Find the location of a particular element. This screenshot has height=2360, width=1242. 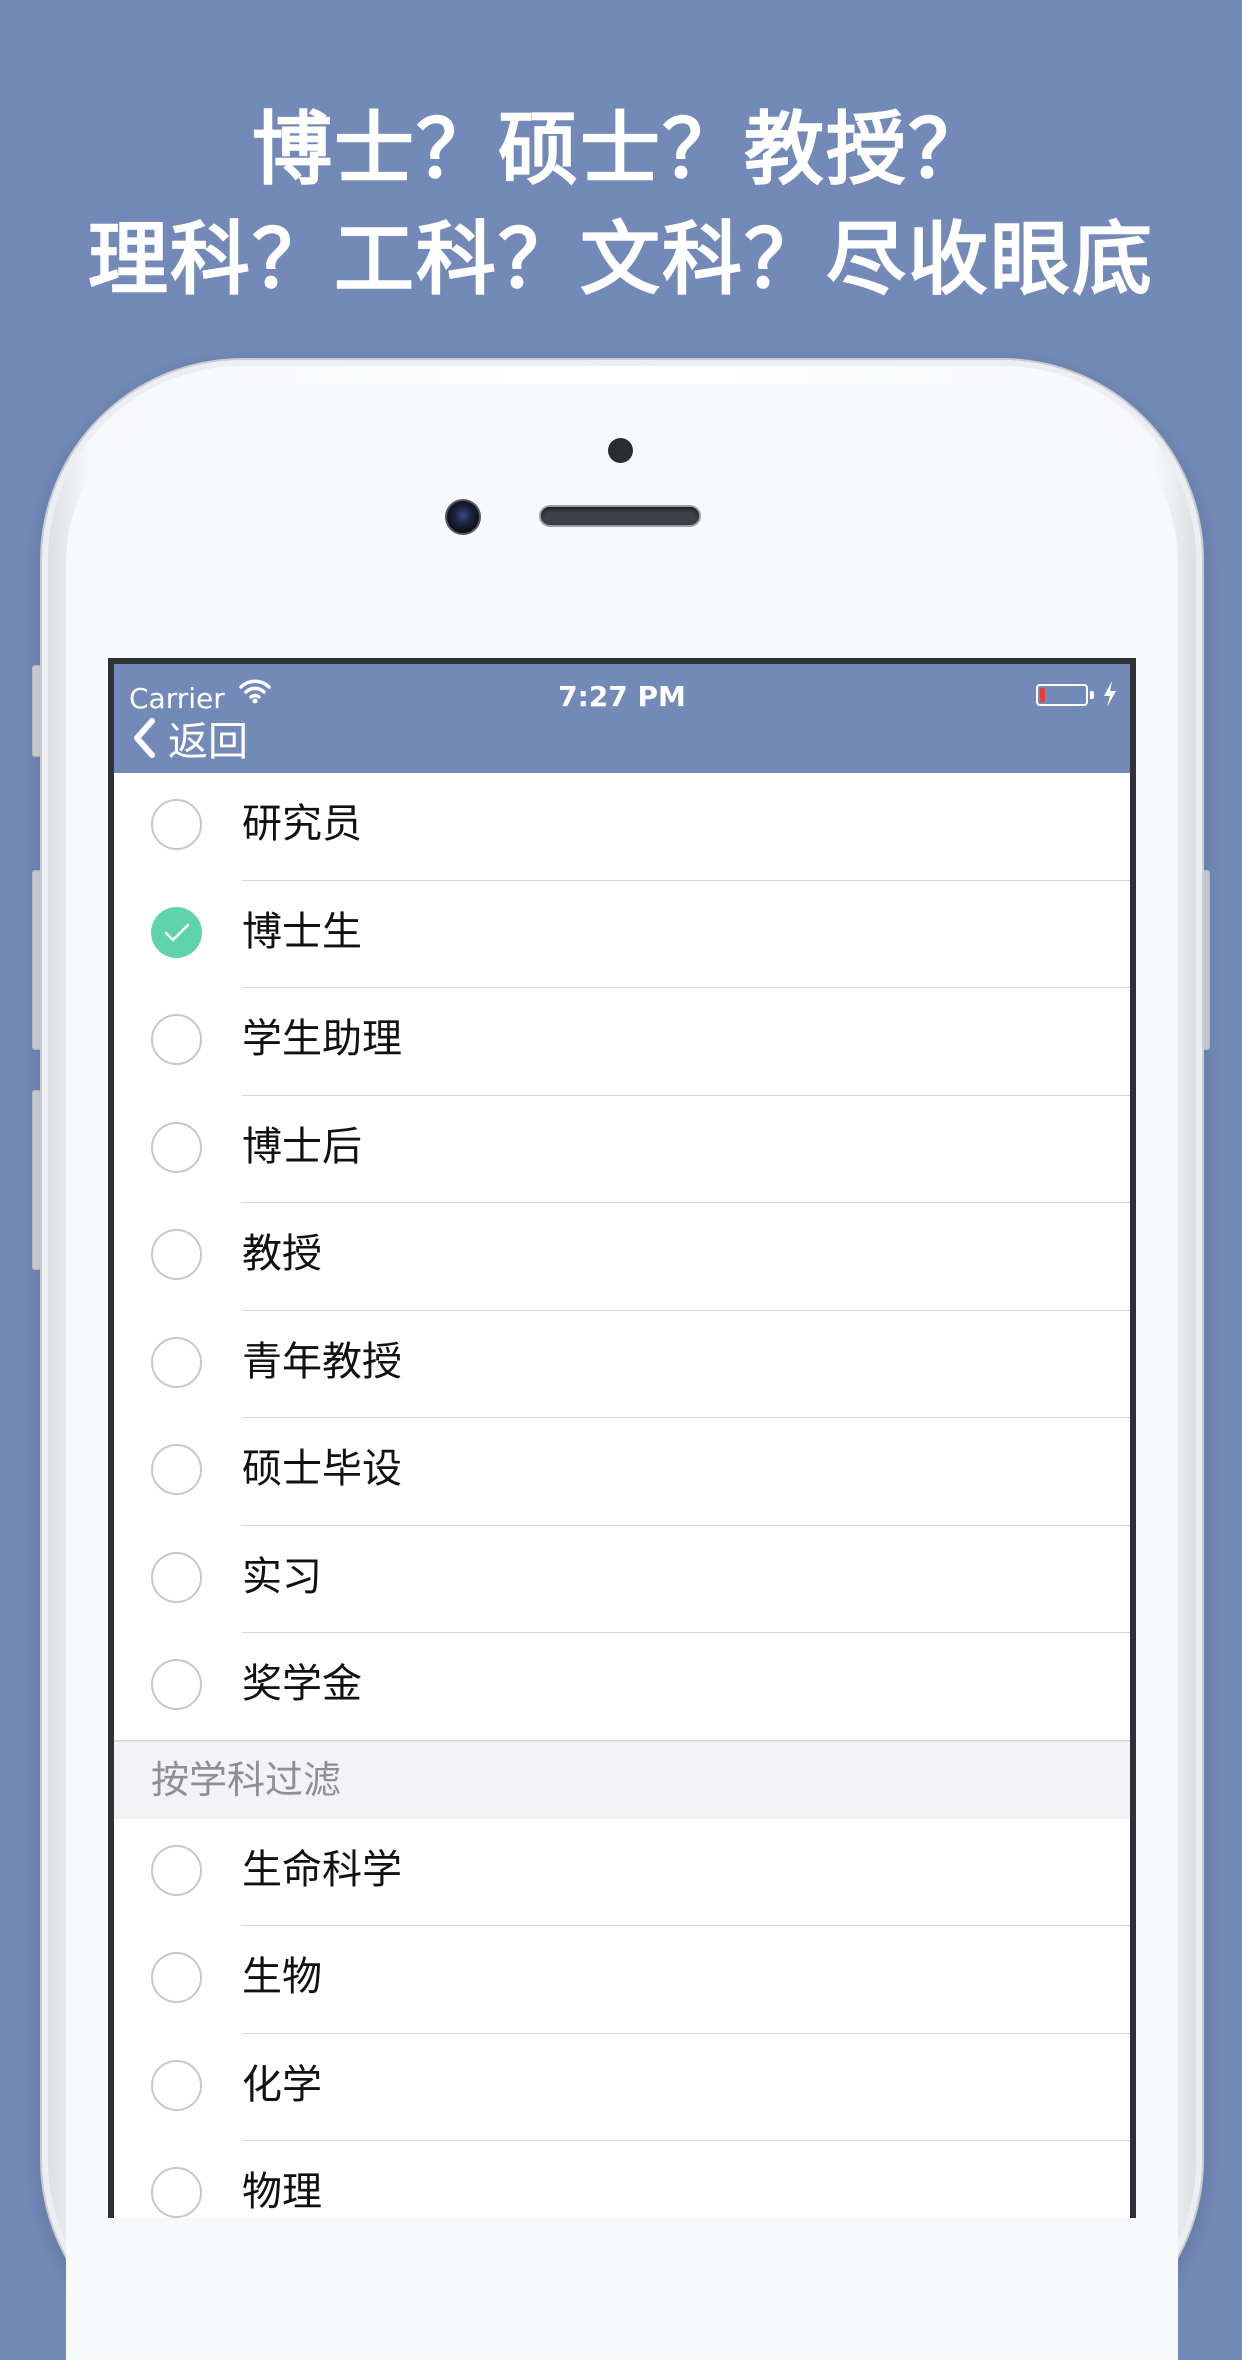

list-item-label: 教授 is located at coordinates (282, 1254).